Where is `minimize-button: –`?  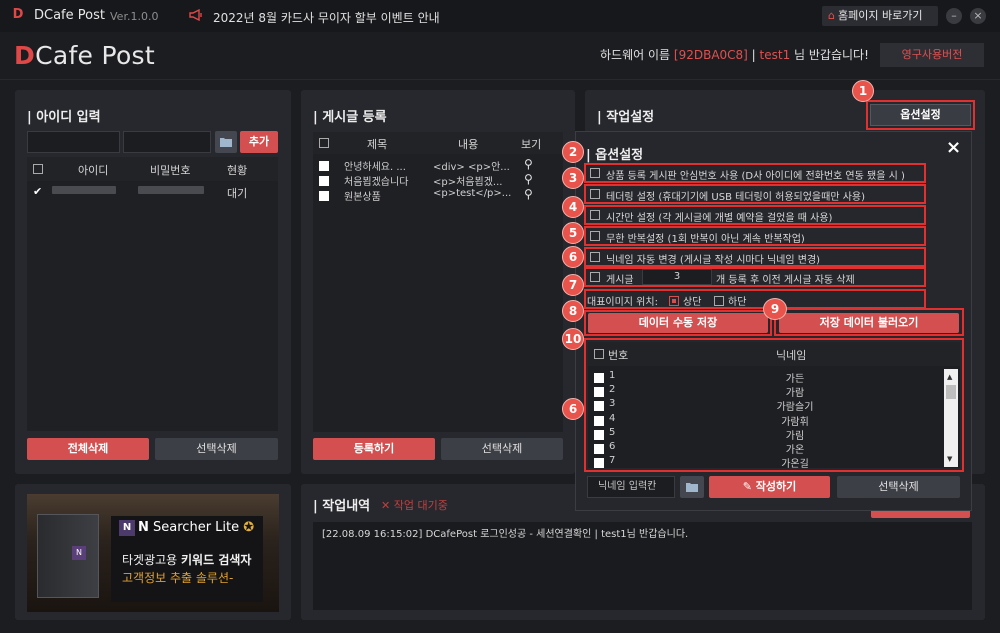
minimize-button: – is located at coordinates (954, 16).